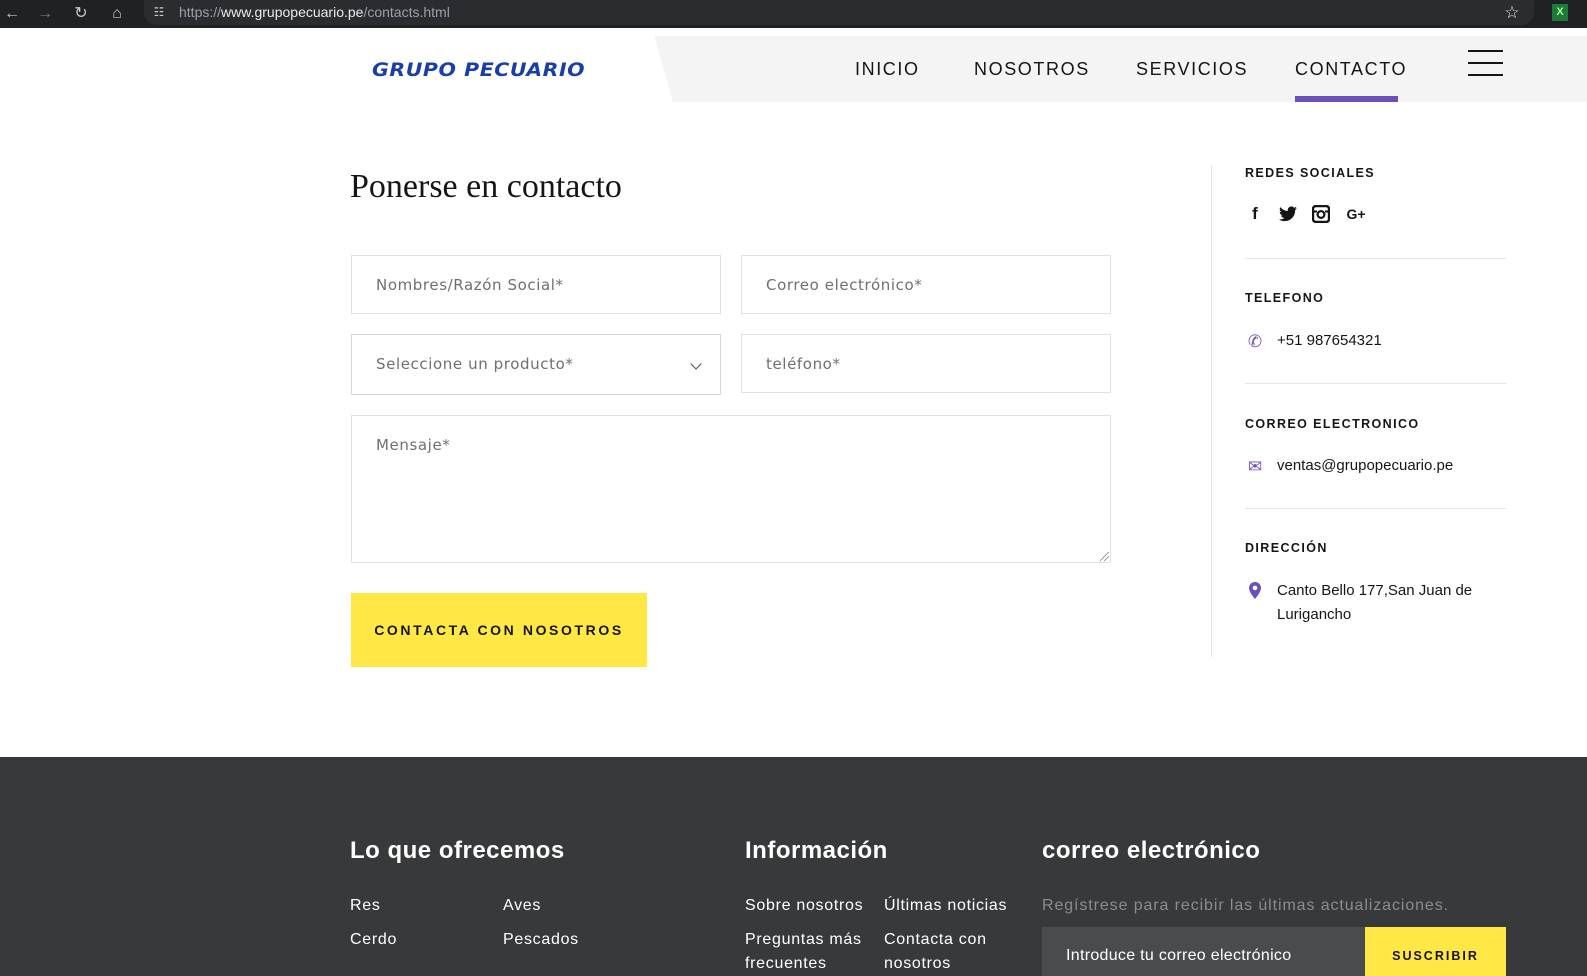 Image resolution: width=1587 pixels, height=976 pixels. What do you see at coordinates (696, 364) in the screenshot?
I see `chevron-down-icon` at bounding box center [696, 364].